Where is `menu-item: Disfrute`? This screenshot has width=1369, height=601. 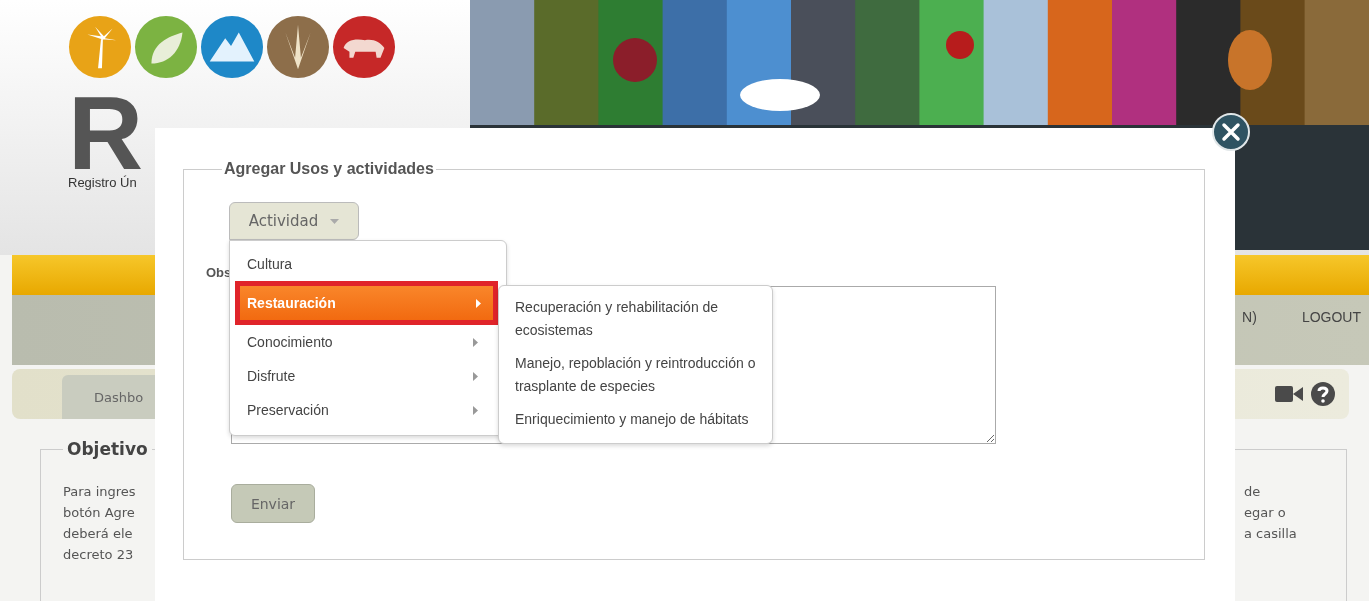
menu-item: Disfrute is located at coordinates (364, 376).